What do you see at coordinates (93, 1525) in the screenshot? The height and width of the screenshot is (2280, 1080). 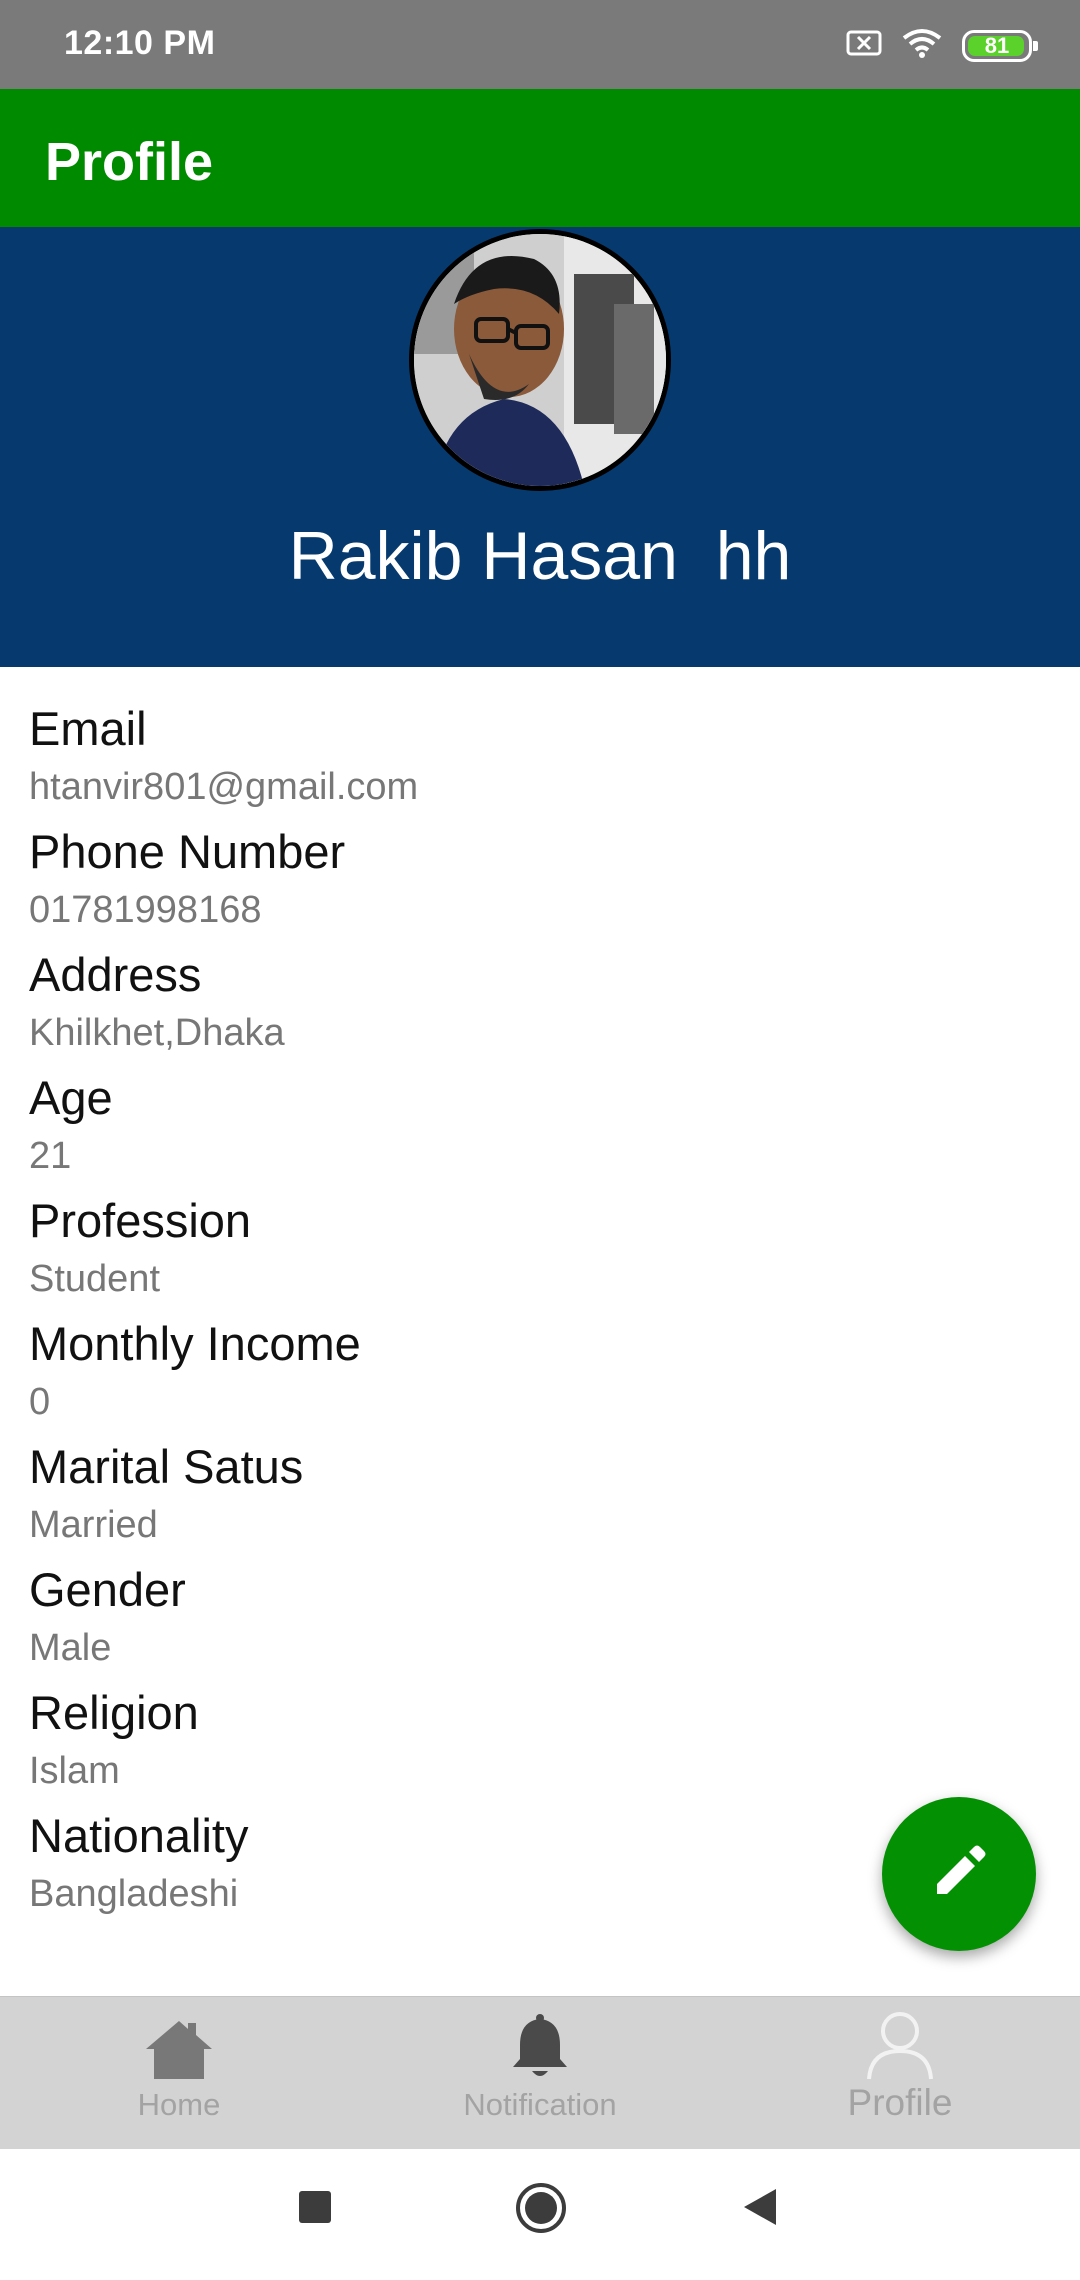 I see `detail-value: Married` at bounding box center [93, 1525].